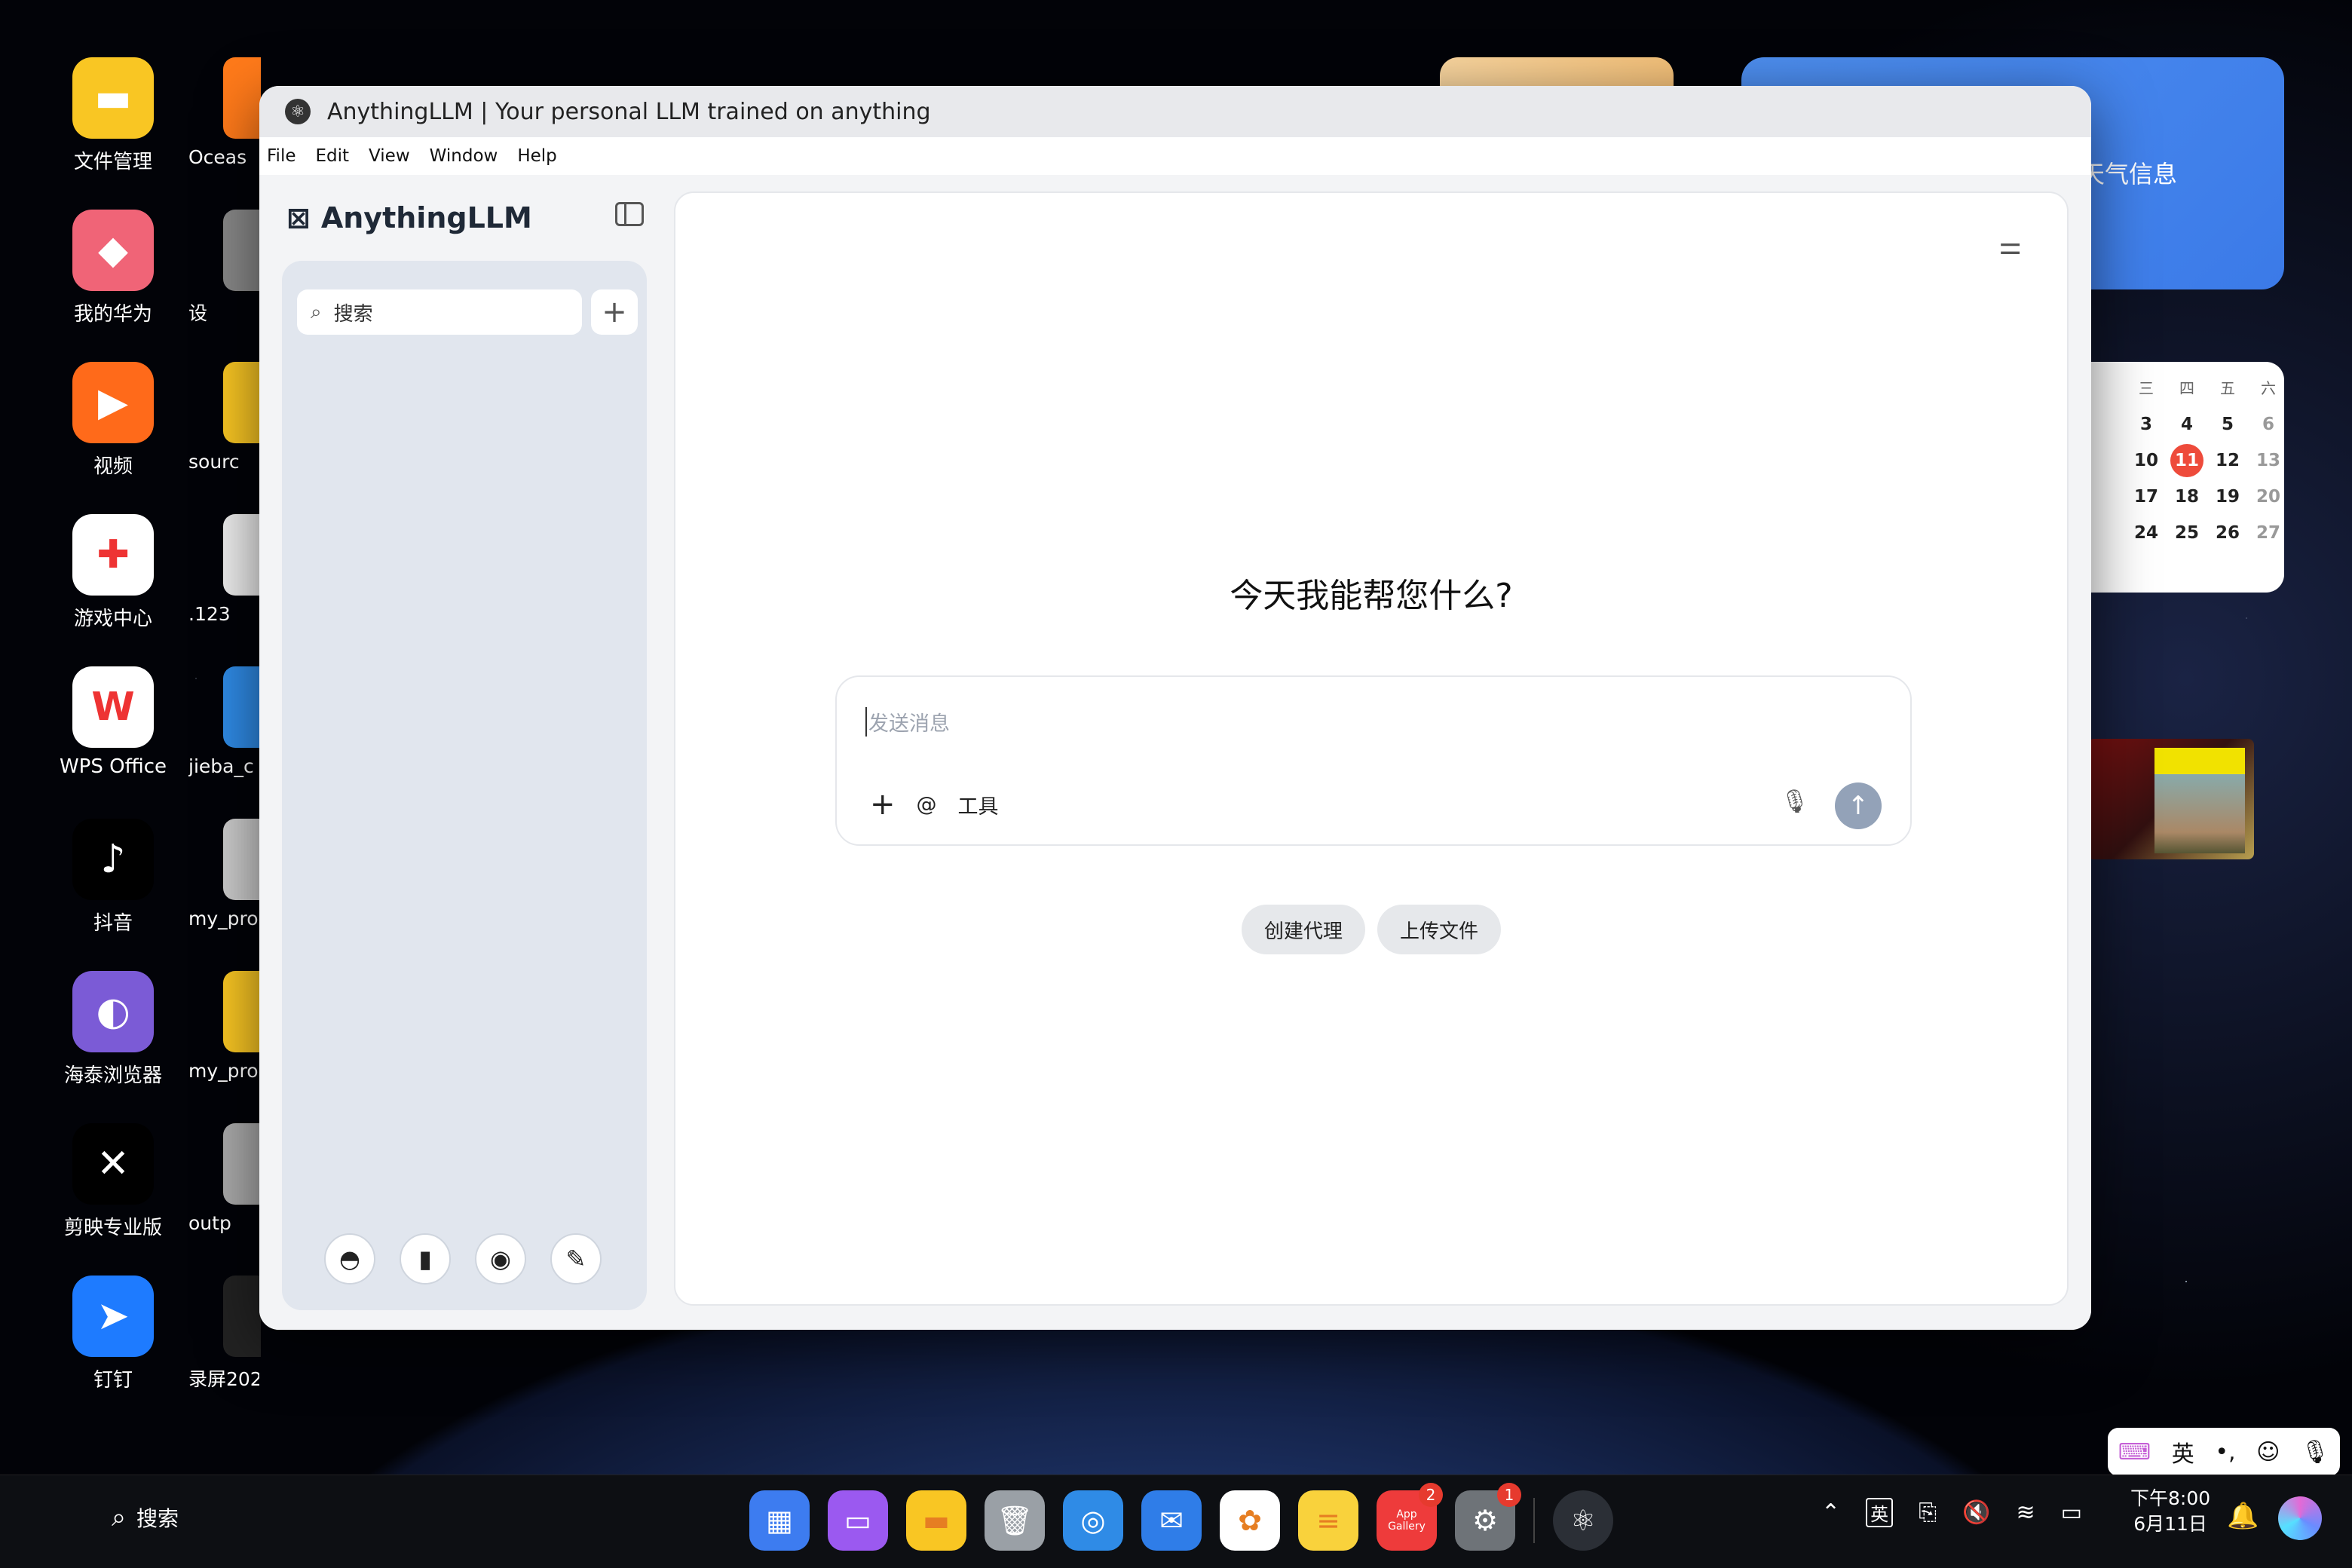 The width and height of the screenshot is (2352, 1568). I want to click on calendar-day: 19, so click(2227, 496).